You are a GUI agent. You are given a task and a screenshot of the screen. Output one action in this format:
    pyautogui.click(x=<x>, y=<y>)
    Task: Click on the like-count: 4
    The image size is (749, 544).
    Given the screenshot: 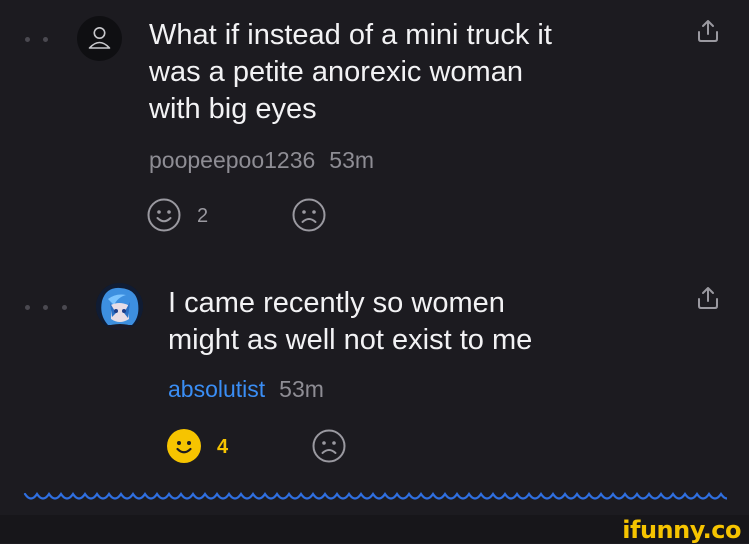 What is the action you would take?
    pyautogui.click(x=223, y=447)
    